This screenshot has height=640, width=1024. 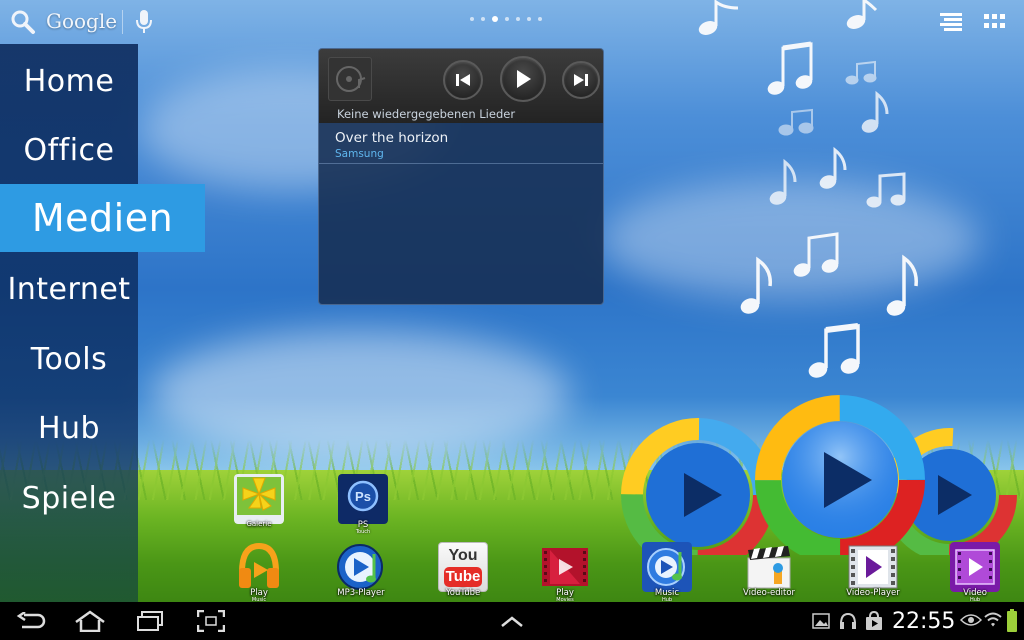 I want to click on navigation-bar: 22:55, so click(x=512, y=621).